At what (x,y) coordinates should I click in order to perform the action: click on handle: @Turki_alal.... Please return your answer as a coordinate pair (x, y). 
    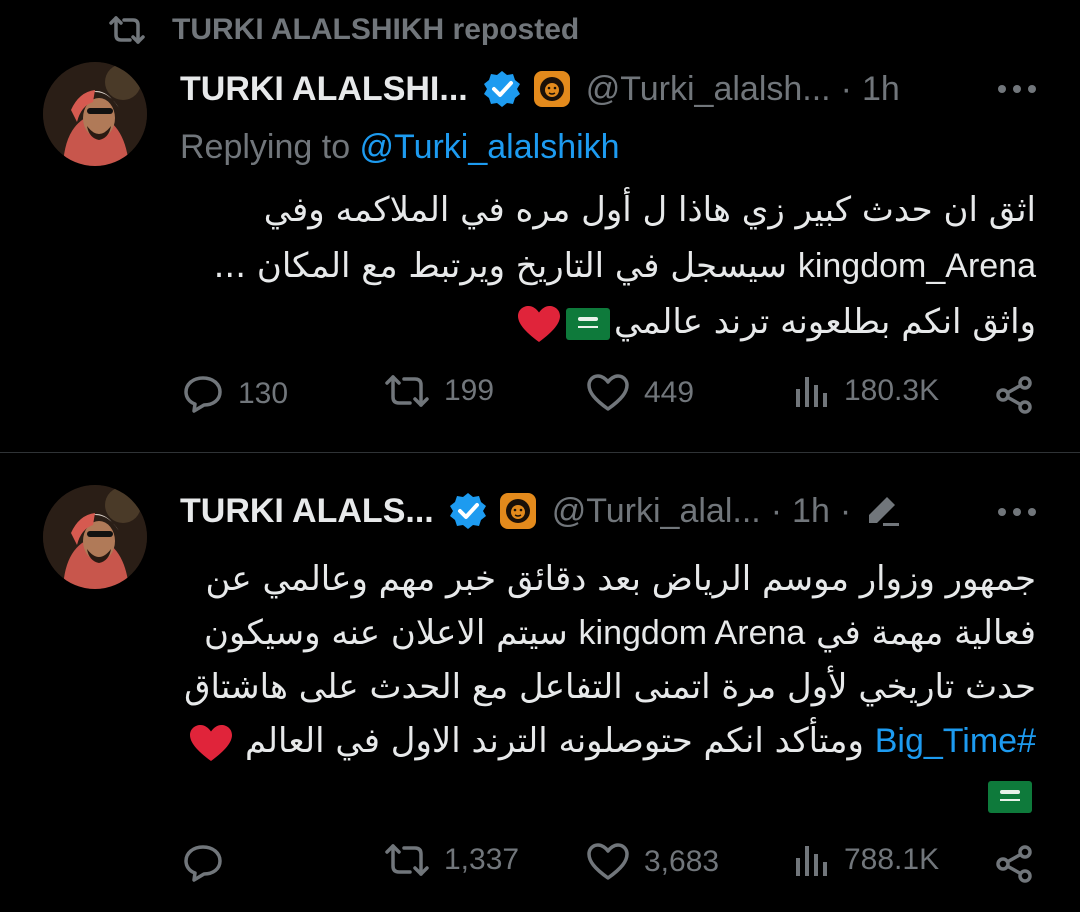
    Looking at the image, I should click on (656, 511).